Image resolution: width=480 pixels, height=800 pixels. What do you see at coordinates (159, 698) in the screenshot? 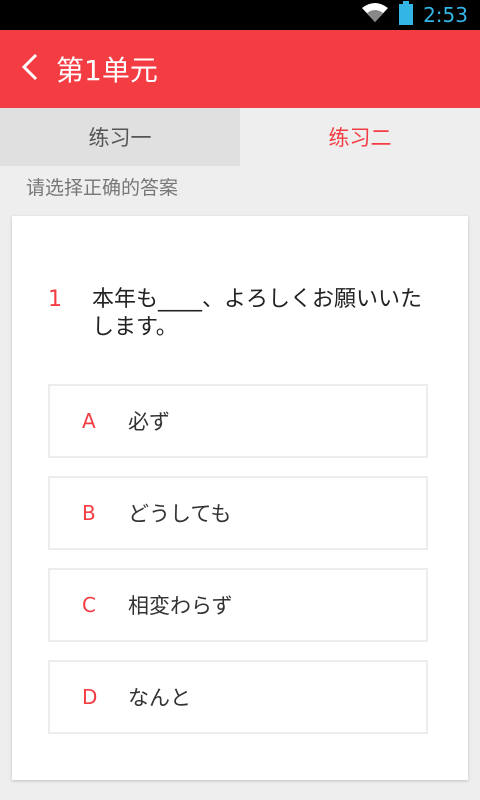
I see `option-text: なんと` at bounding box center [159, 698].